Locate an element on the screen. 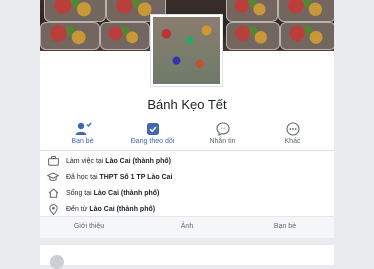 This screenshot has width=374, height=269. post-composer-card is located at coordinates (187, 257).